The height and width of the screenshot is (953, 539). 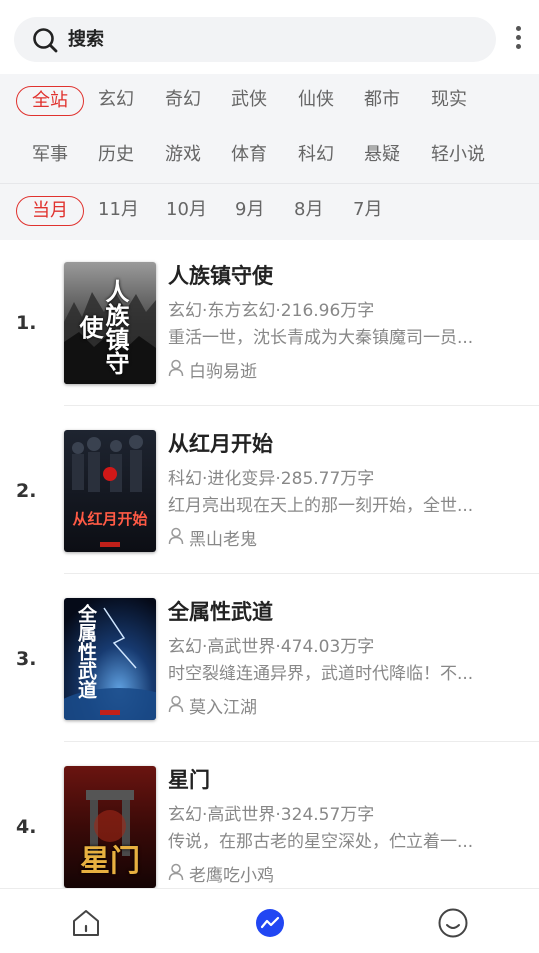 What do you see at coordinates (26, 491) in the screenshot?
I see `rank-number: 2.` at bounding box center [26, 491].